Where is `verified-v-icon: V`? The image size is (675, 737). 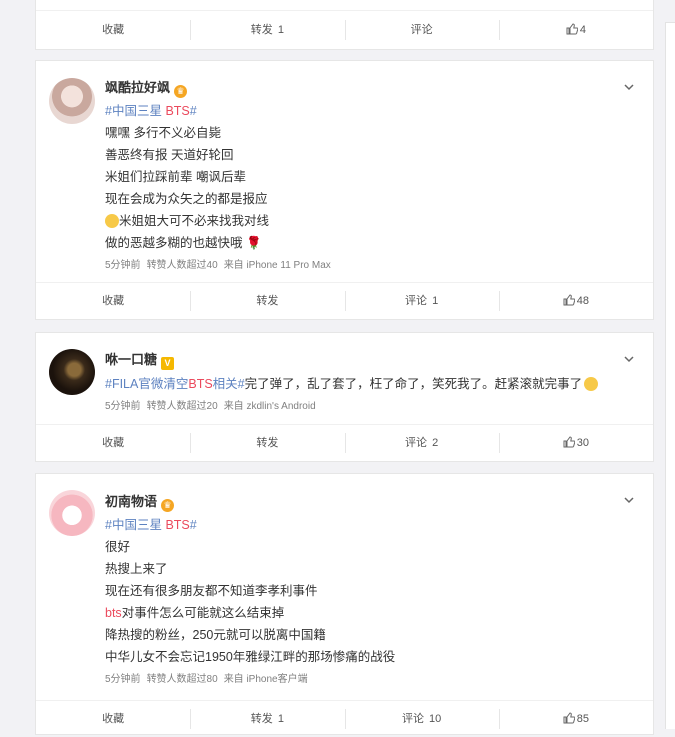
verified-v-icon: V is located at coordinates (168, 363).